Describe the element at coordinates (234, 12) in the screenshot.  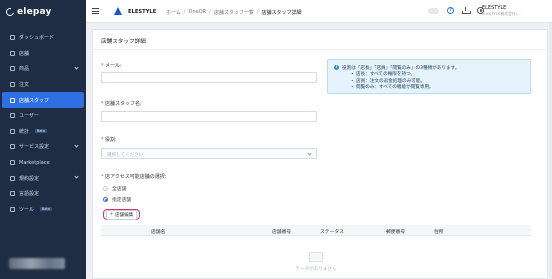
I see `breadcrumb-staff-list: 店舗スタッフ一覧` at that location.